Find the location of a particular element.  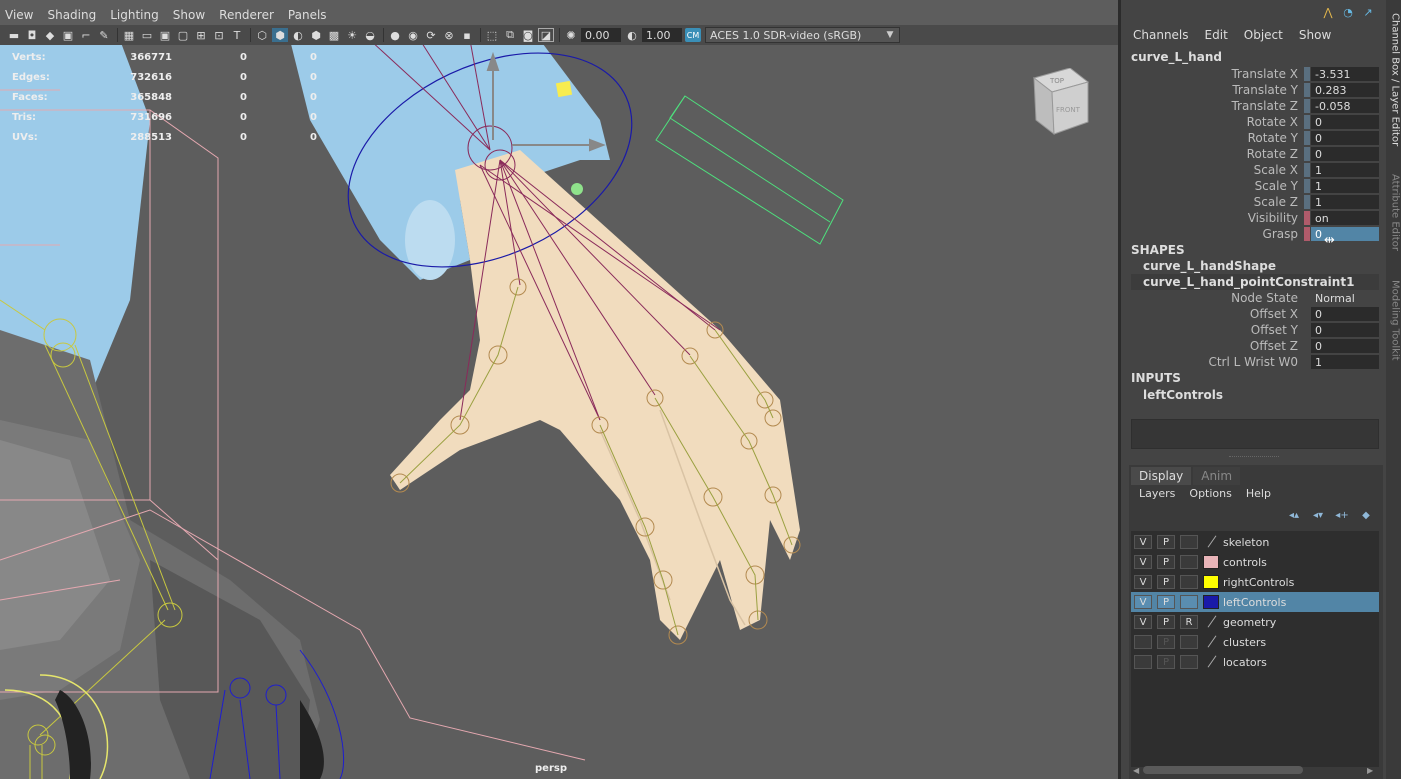

layer-name: geometry is located at coordinates (1249, 622).